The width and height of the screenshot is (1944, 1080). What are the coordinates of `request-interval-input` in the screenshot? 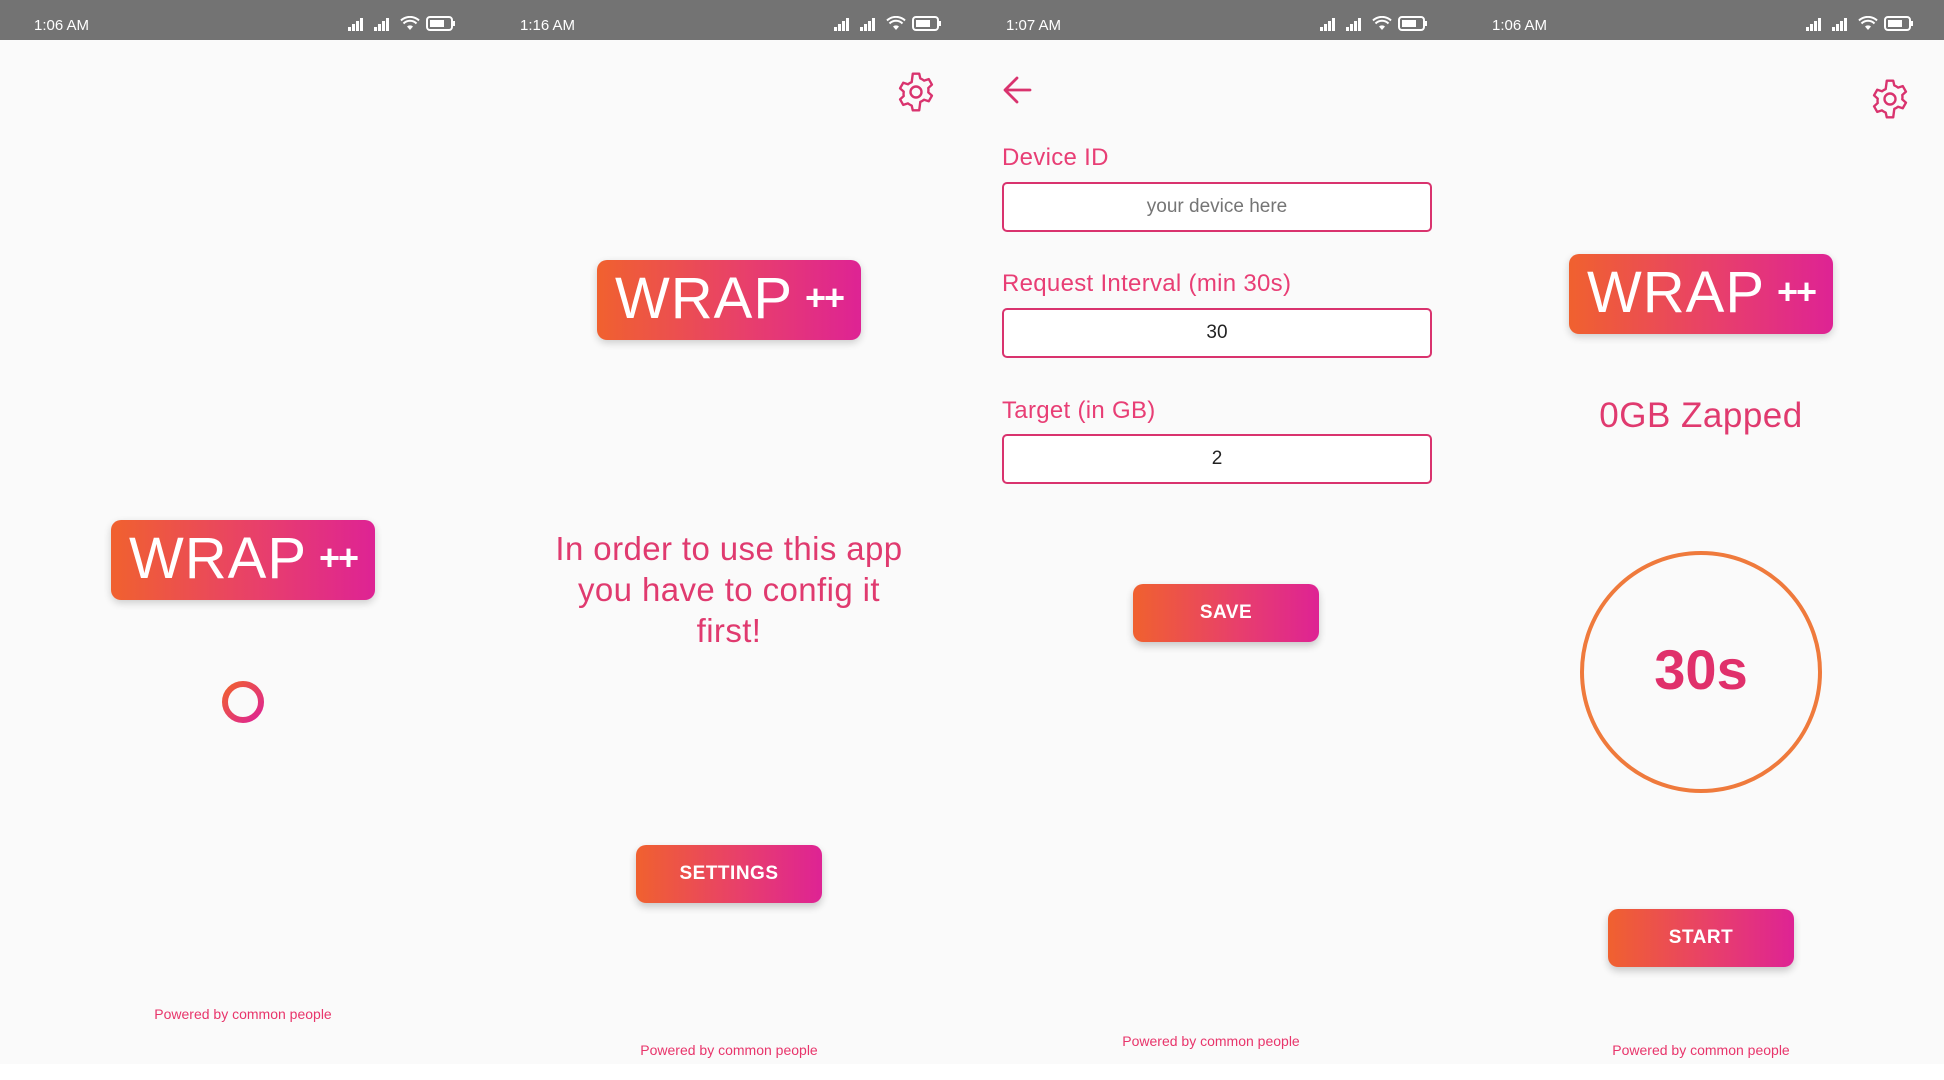 It's located at (1217, 333).